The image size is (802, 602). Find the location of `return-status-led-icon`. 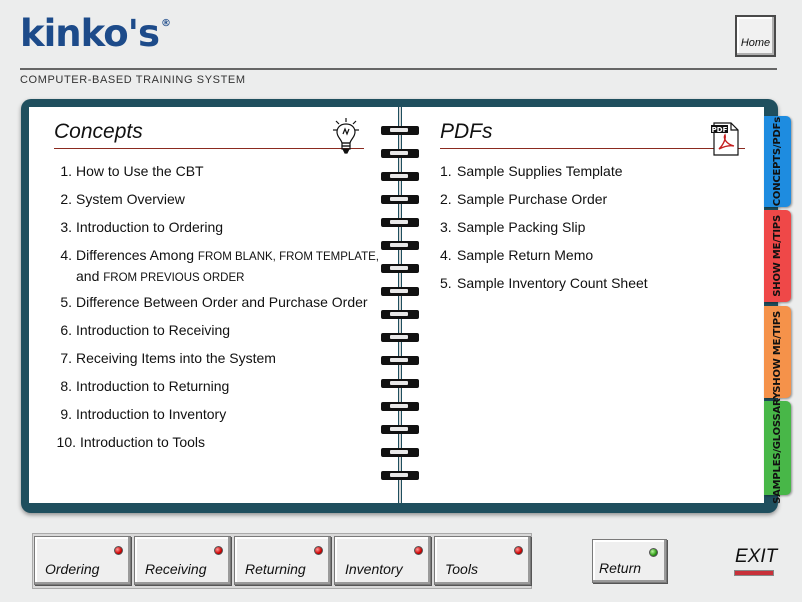

return-status-led-icon is located at coordinates (653, 552).